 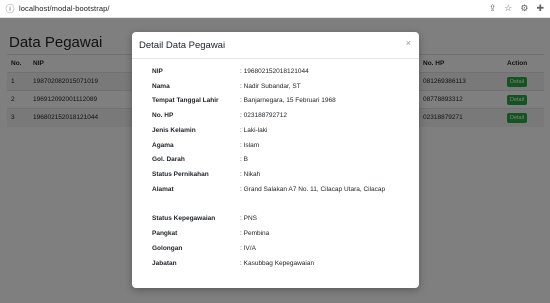 I want to click on detail-row-nip: NIP 196802152018121044, so click(x=282, y=73).